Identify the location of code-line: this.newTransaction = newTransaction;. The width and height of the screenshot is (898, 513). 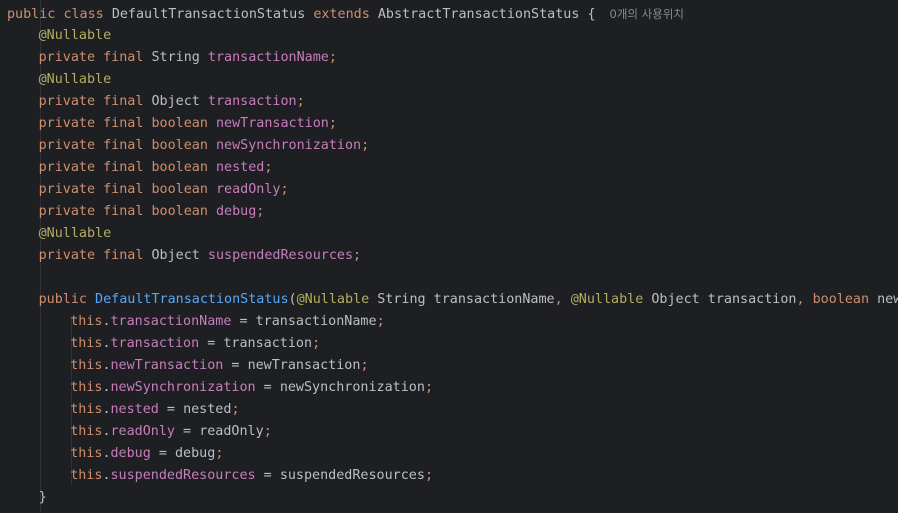
(219, 366).